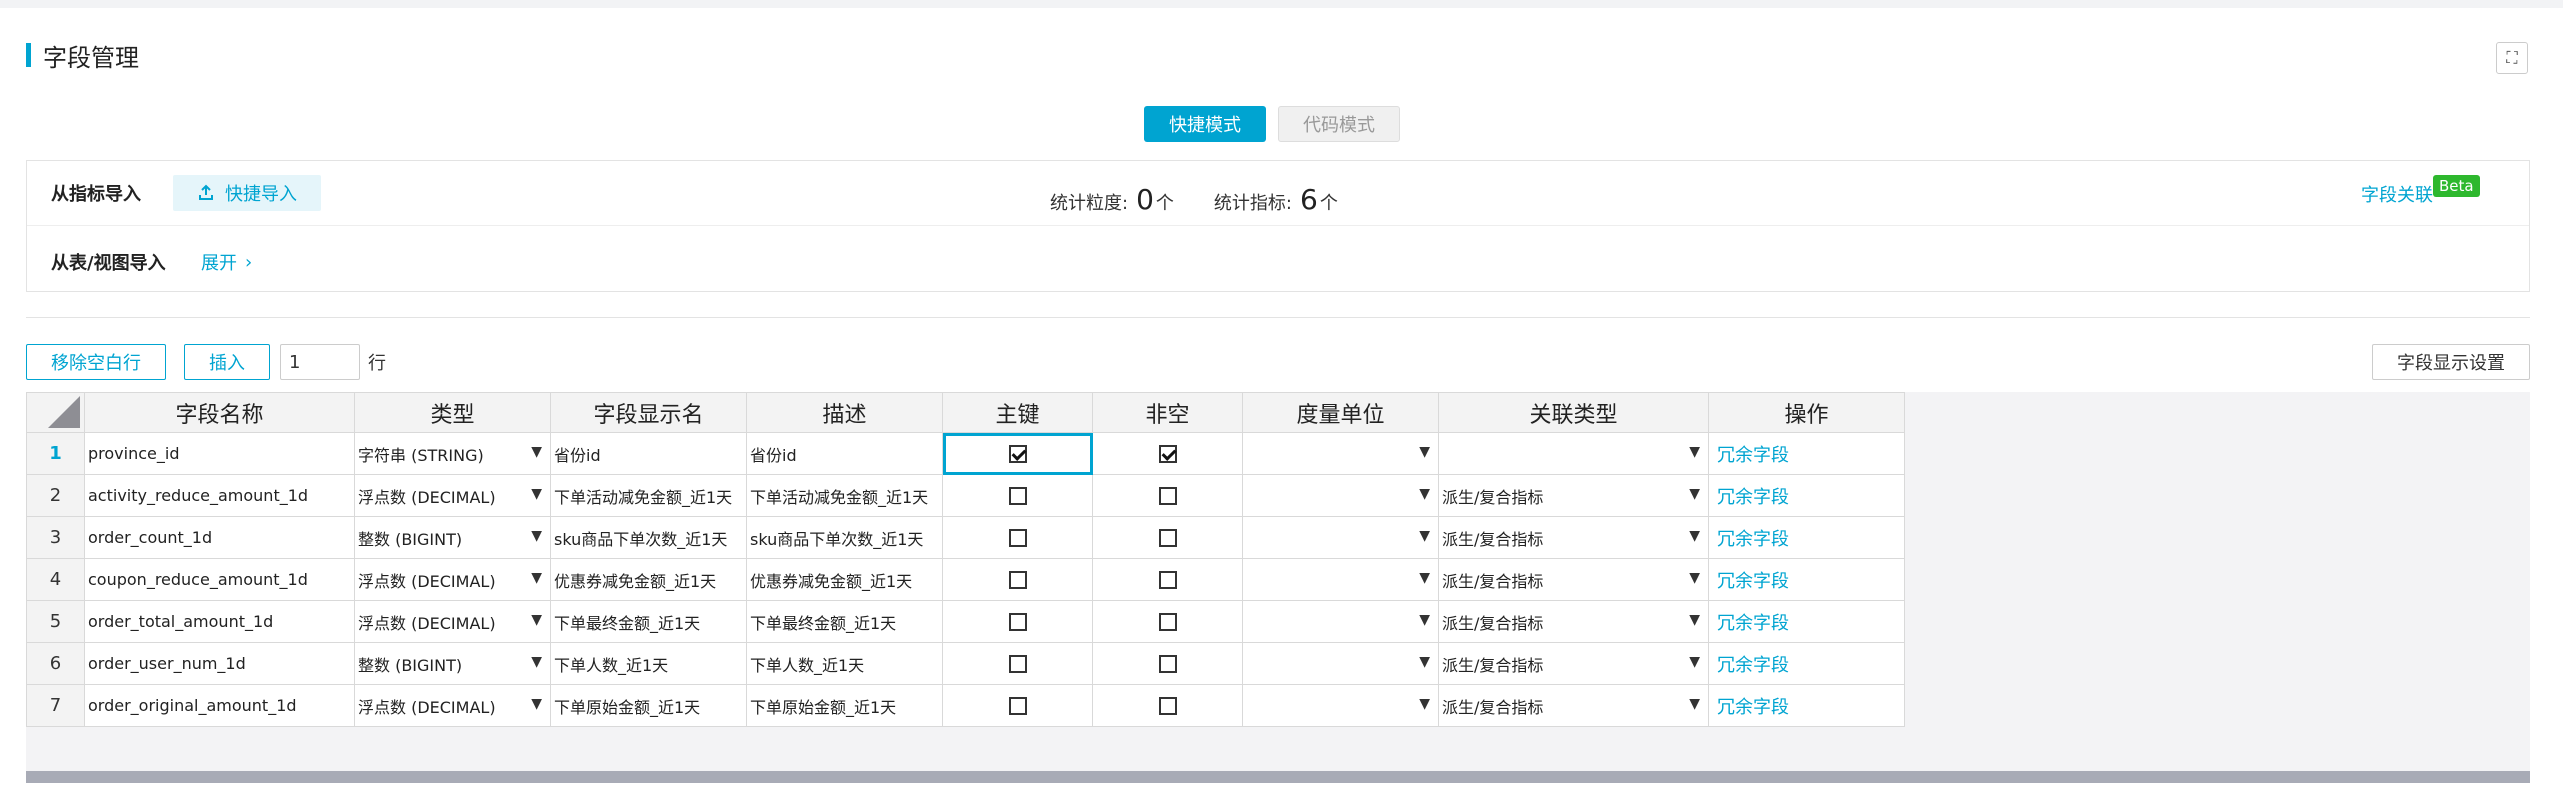 The width and height of the screenshot is (2563, 793). Describe the element at coordinates (452, 412) in the screenshot. I see `col-header-type: 类型` at that location.